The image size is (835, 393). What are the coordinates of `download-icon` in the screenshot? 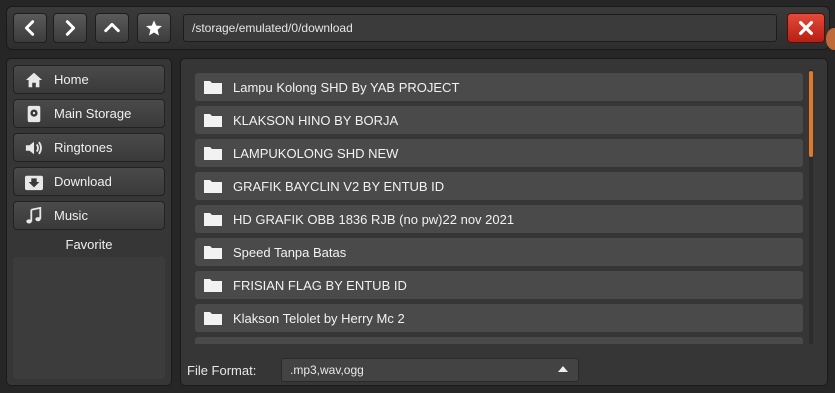 It's located at (34, 182).